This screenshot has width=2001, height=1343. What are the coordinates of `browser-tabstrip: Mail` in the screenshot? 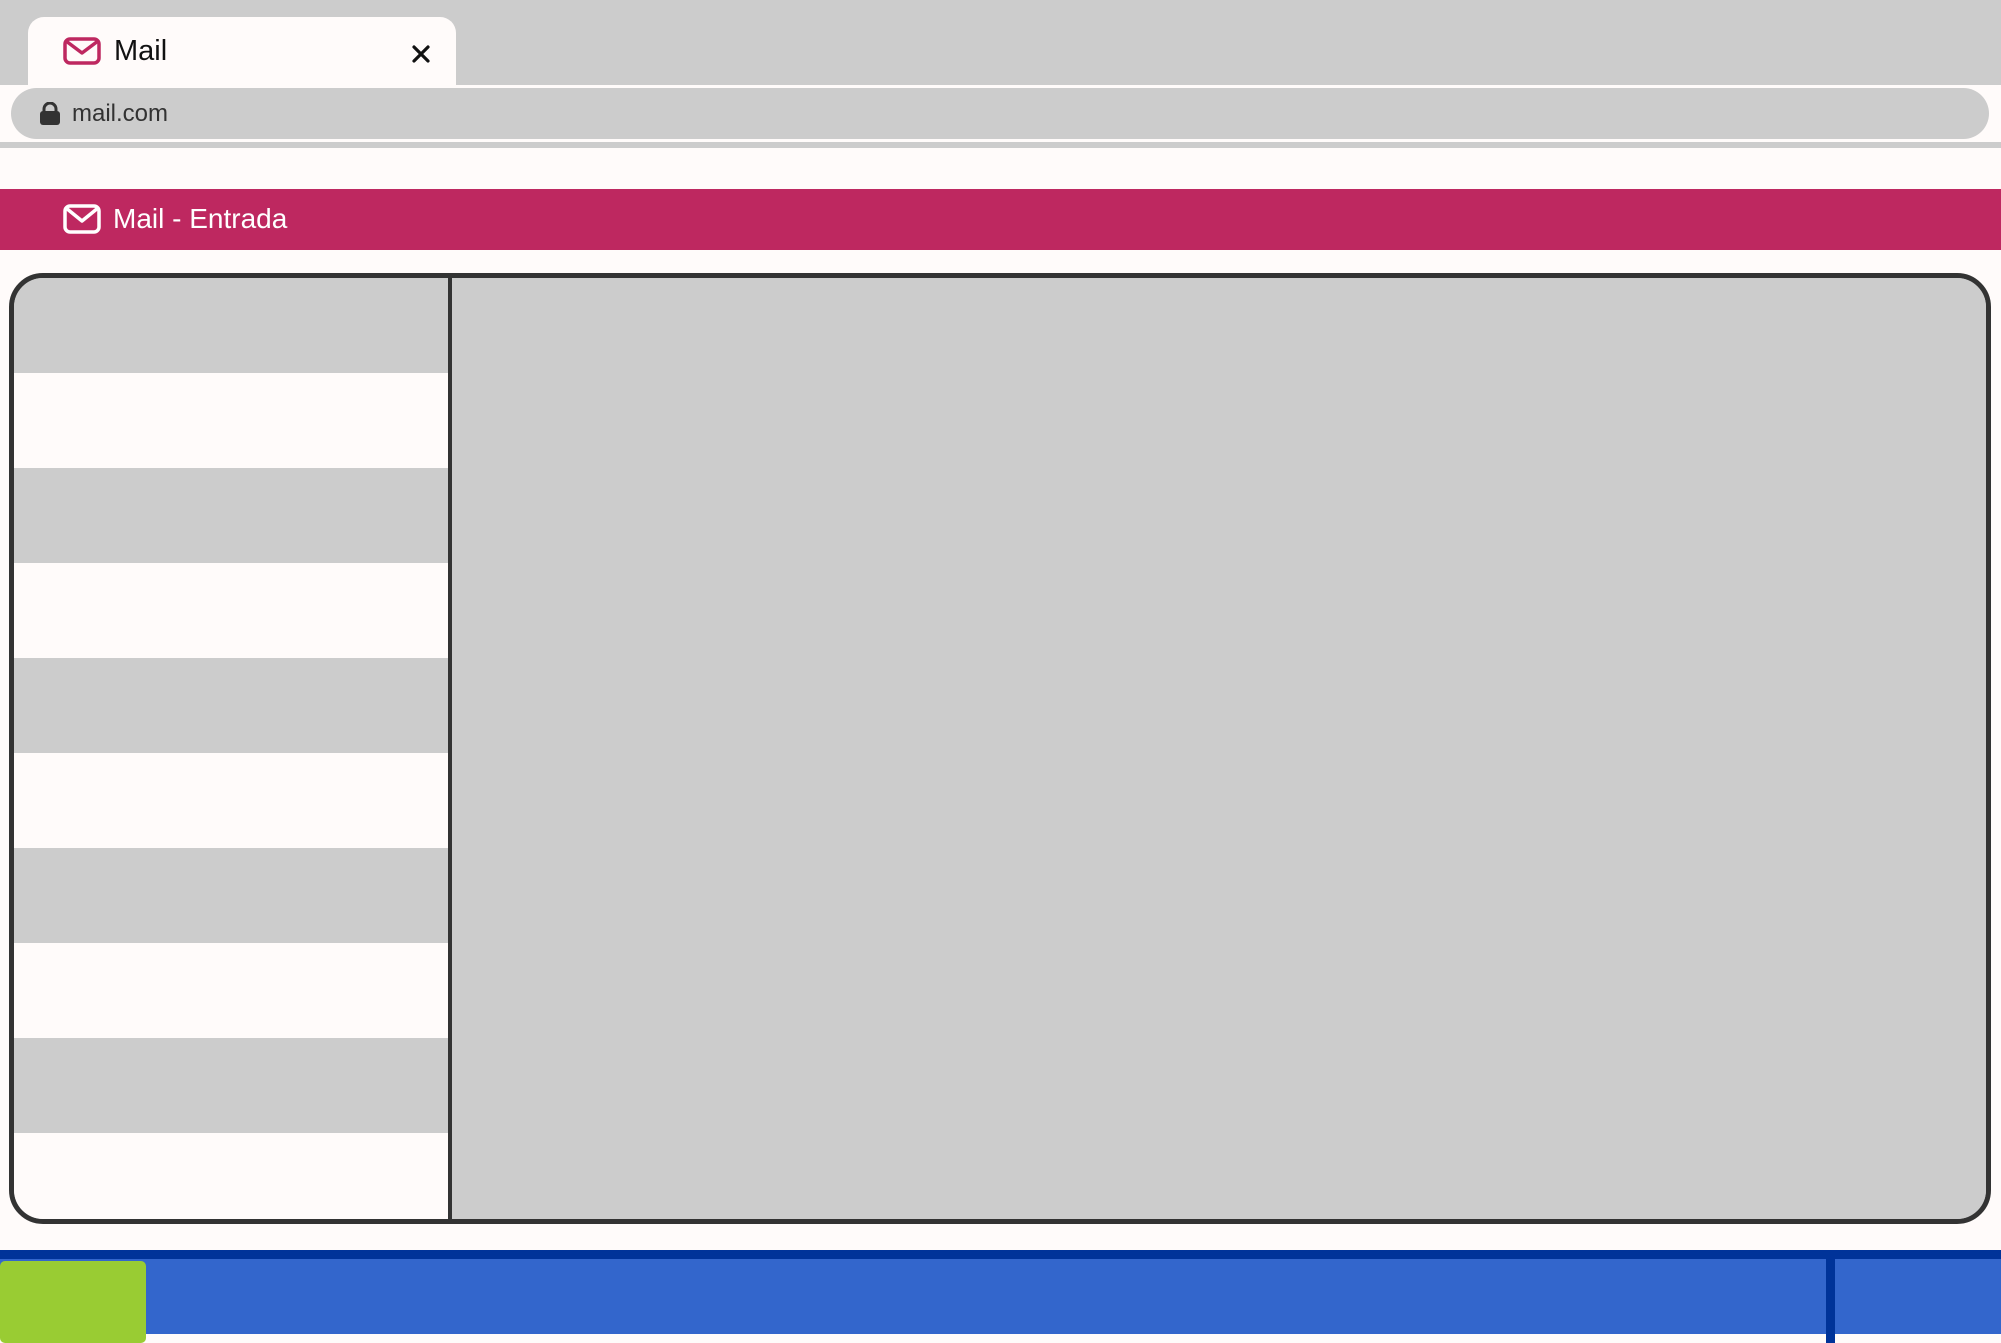 It's located at (1000, 44).